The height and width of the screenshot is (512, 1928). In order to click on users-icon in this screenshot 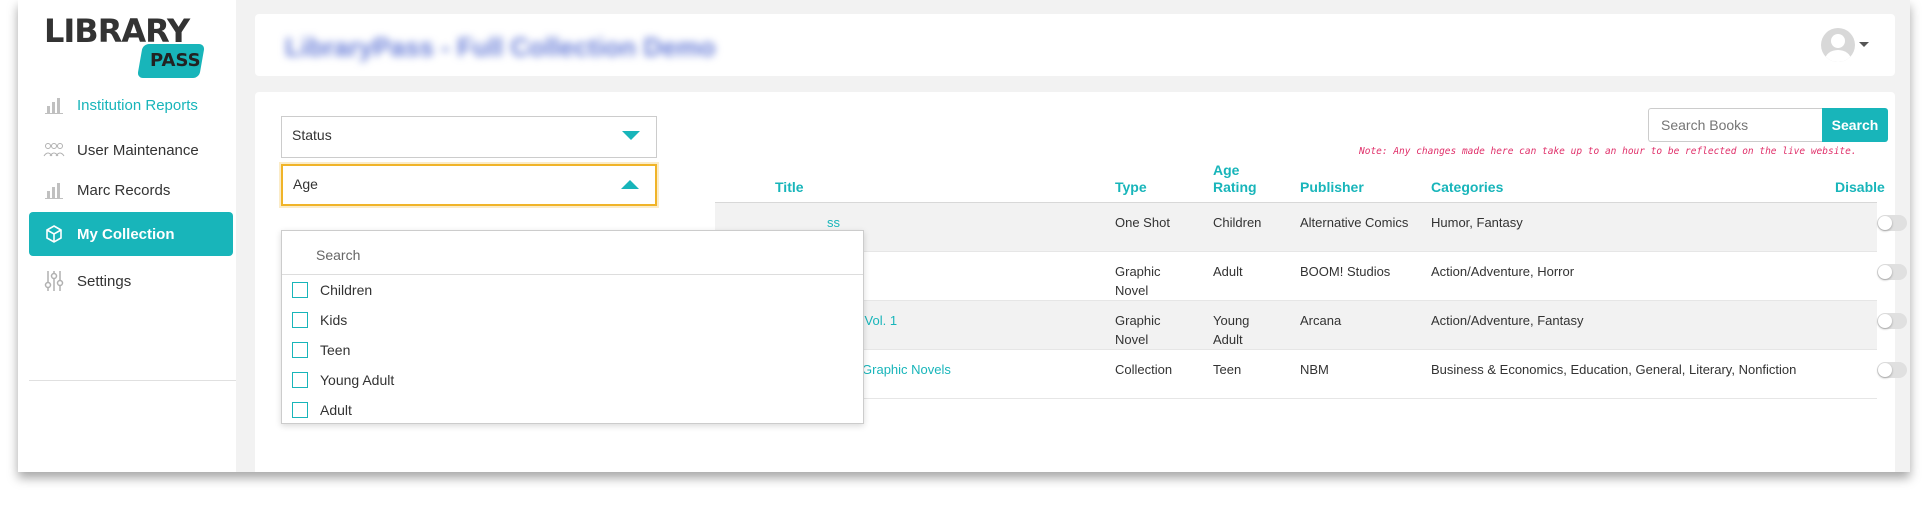, I will do `click(54, 150)`.